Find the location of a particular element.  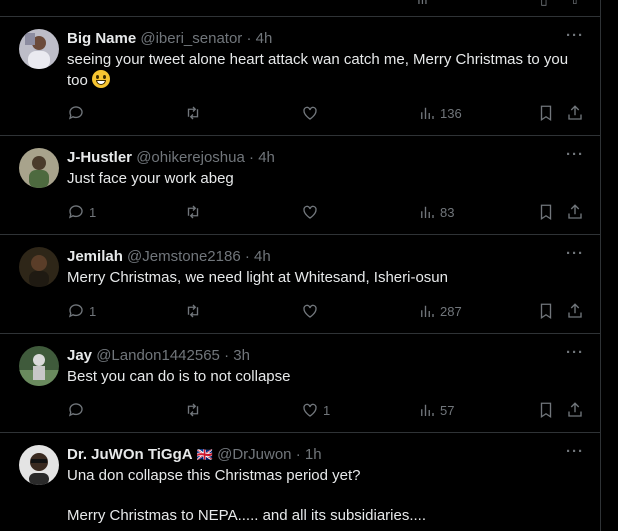

display-name: Jay is located at coordinates (79, 355).